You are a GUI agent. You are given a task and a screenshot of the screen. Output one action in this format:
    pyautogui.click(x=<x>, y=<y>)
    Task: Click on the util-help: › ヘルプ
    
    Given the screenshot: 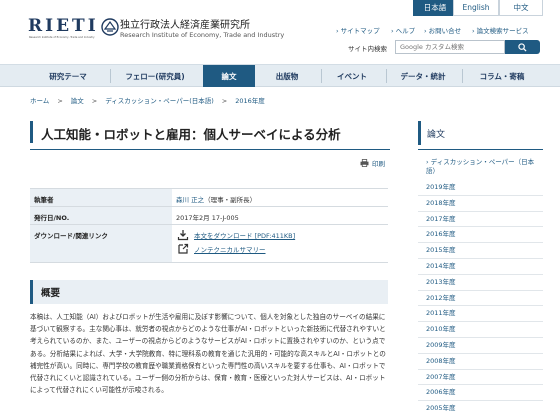 What is the action you would take?
    pyautogui.click(x=403, y=30)
    